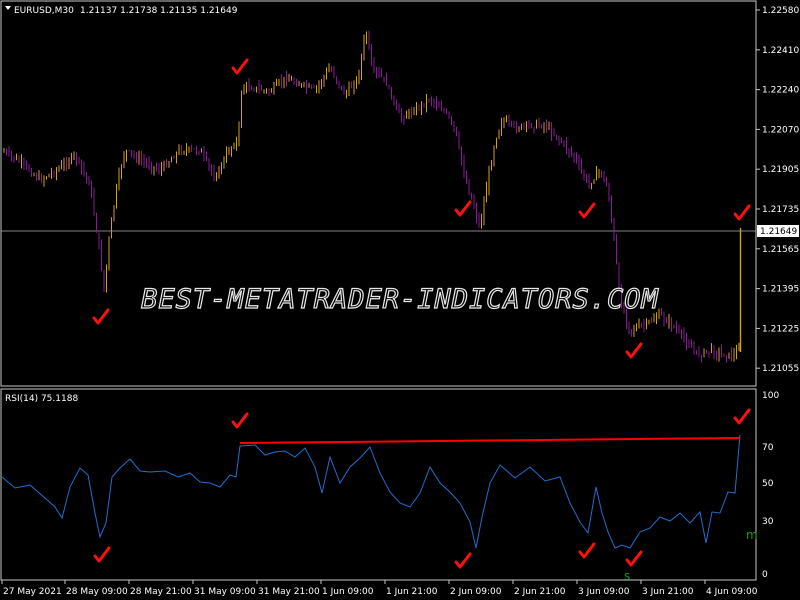 This screenshot has height=600, width=800. What do you see at coordinates (348, 592) in the screenshot?
I see `time-axis-label: 1 Jun 09:00` at bounding box center [348, 592].